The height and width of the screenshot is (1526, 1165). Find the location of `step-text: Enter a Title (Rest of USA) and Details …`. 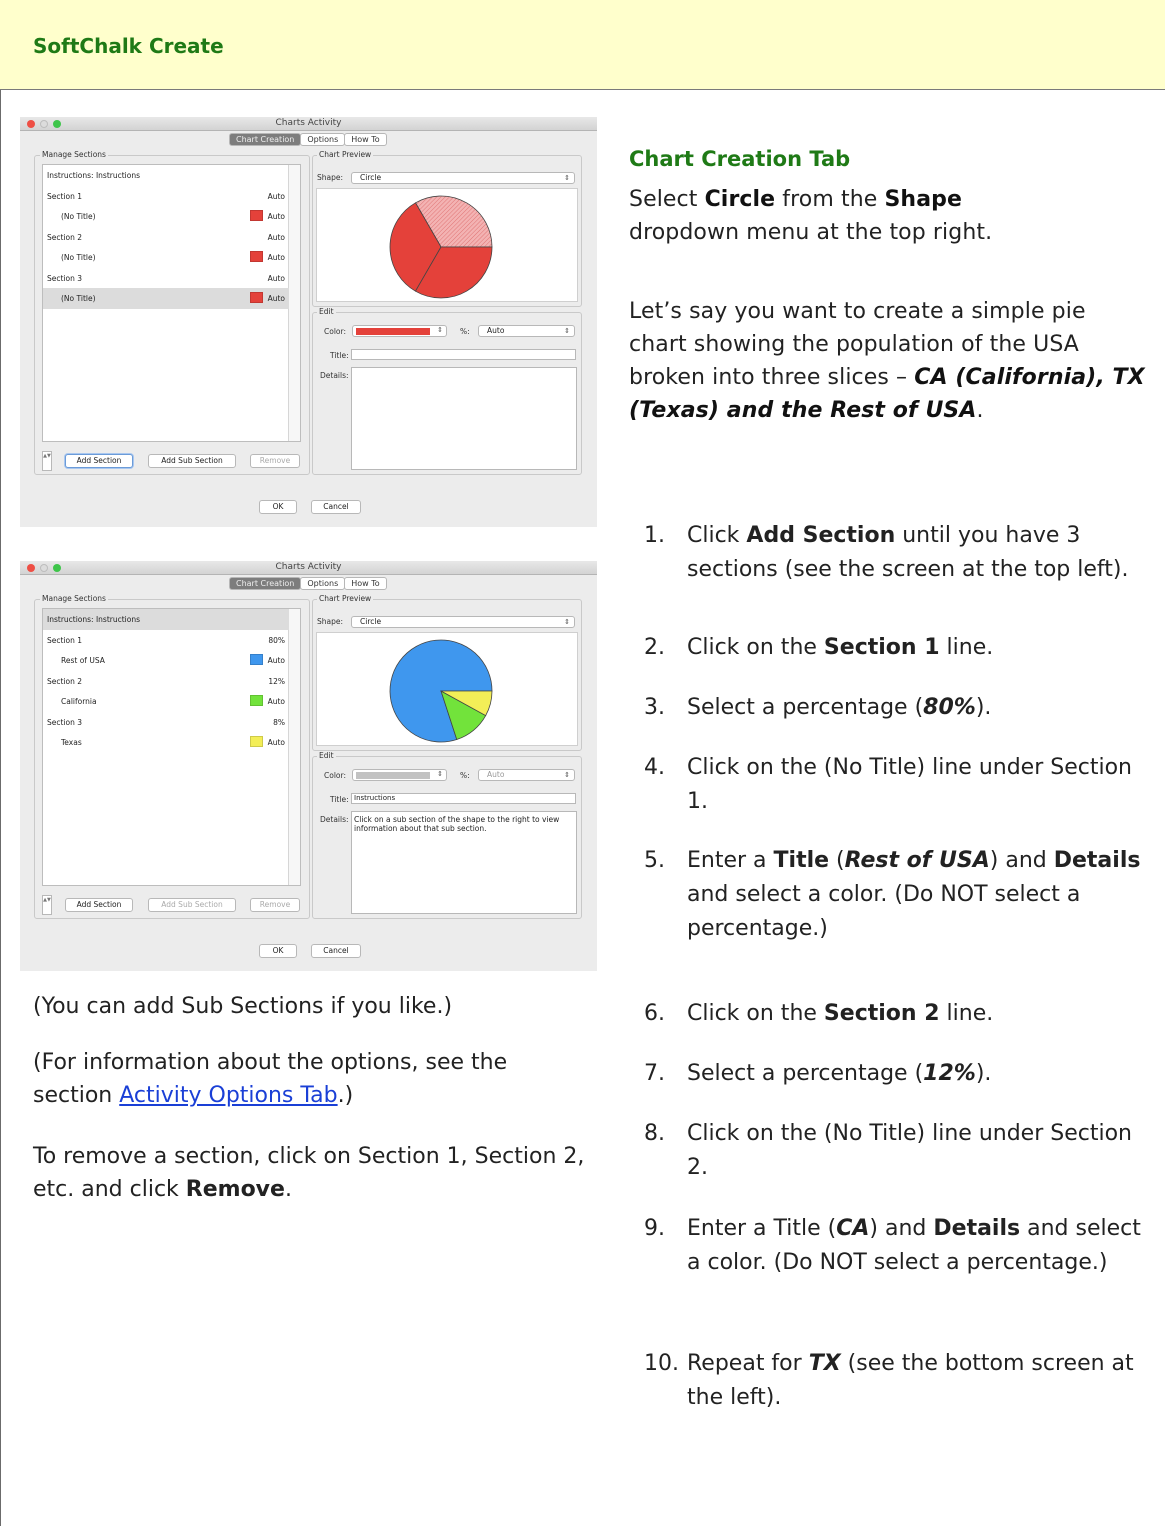

step-text: Enter a Title (Rest of USA) and Details … is located at coordinates (914, 894).